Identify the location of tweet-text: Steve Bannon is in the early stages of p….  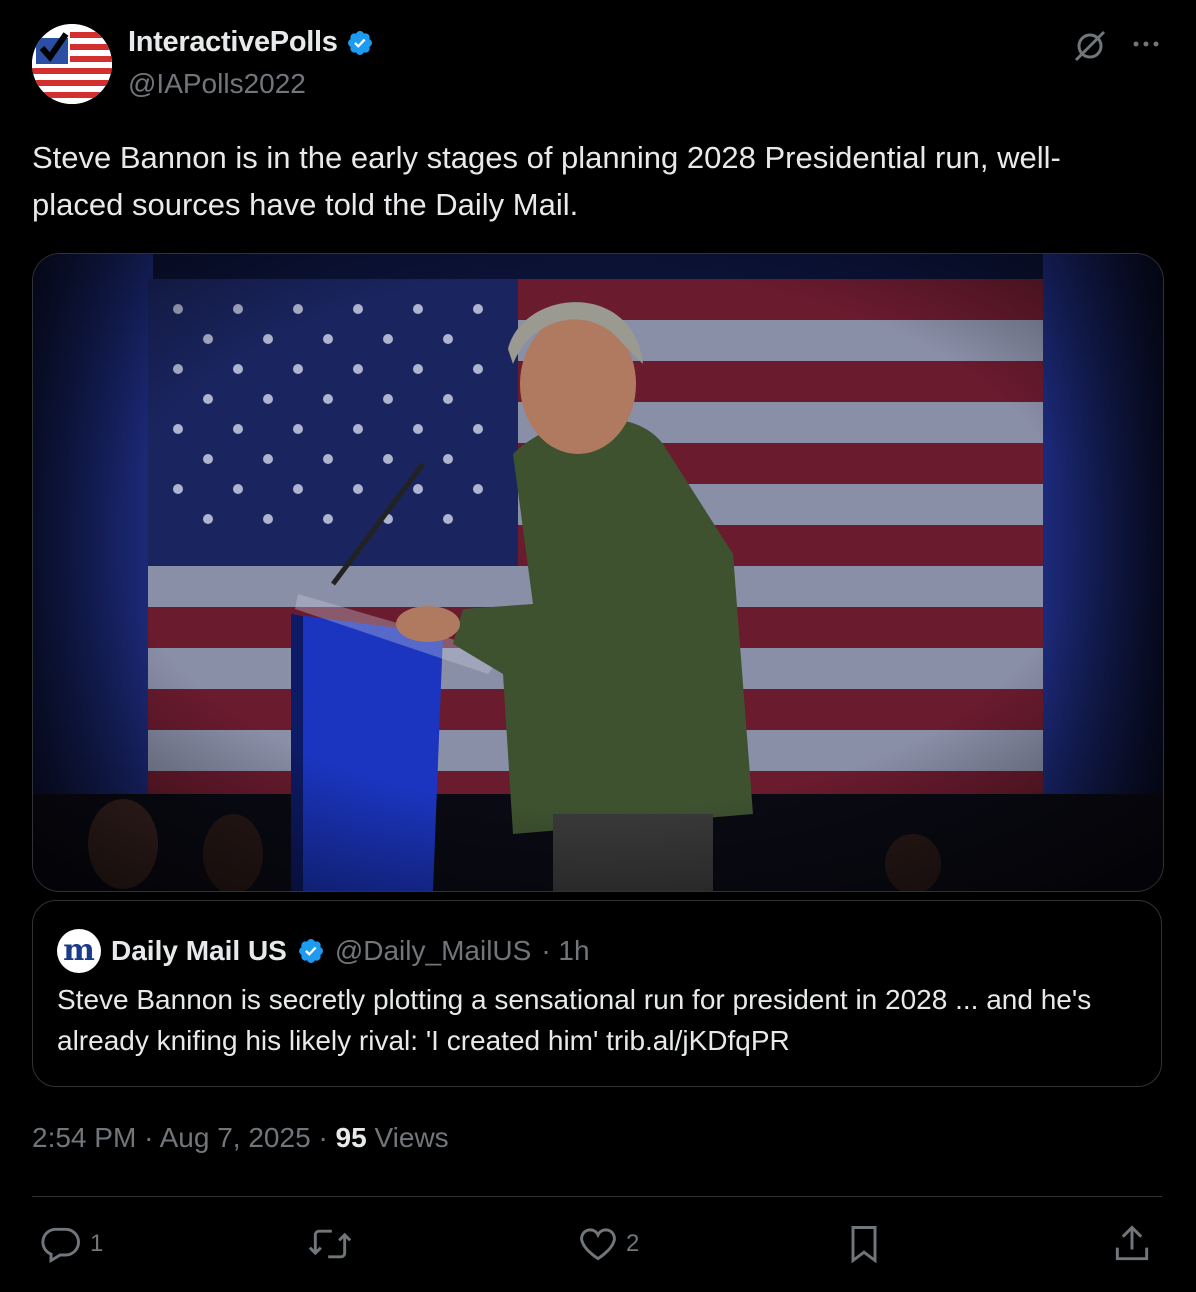
(546, 181).